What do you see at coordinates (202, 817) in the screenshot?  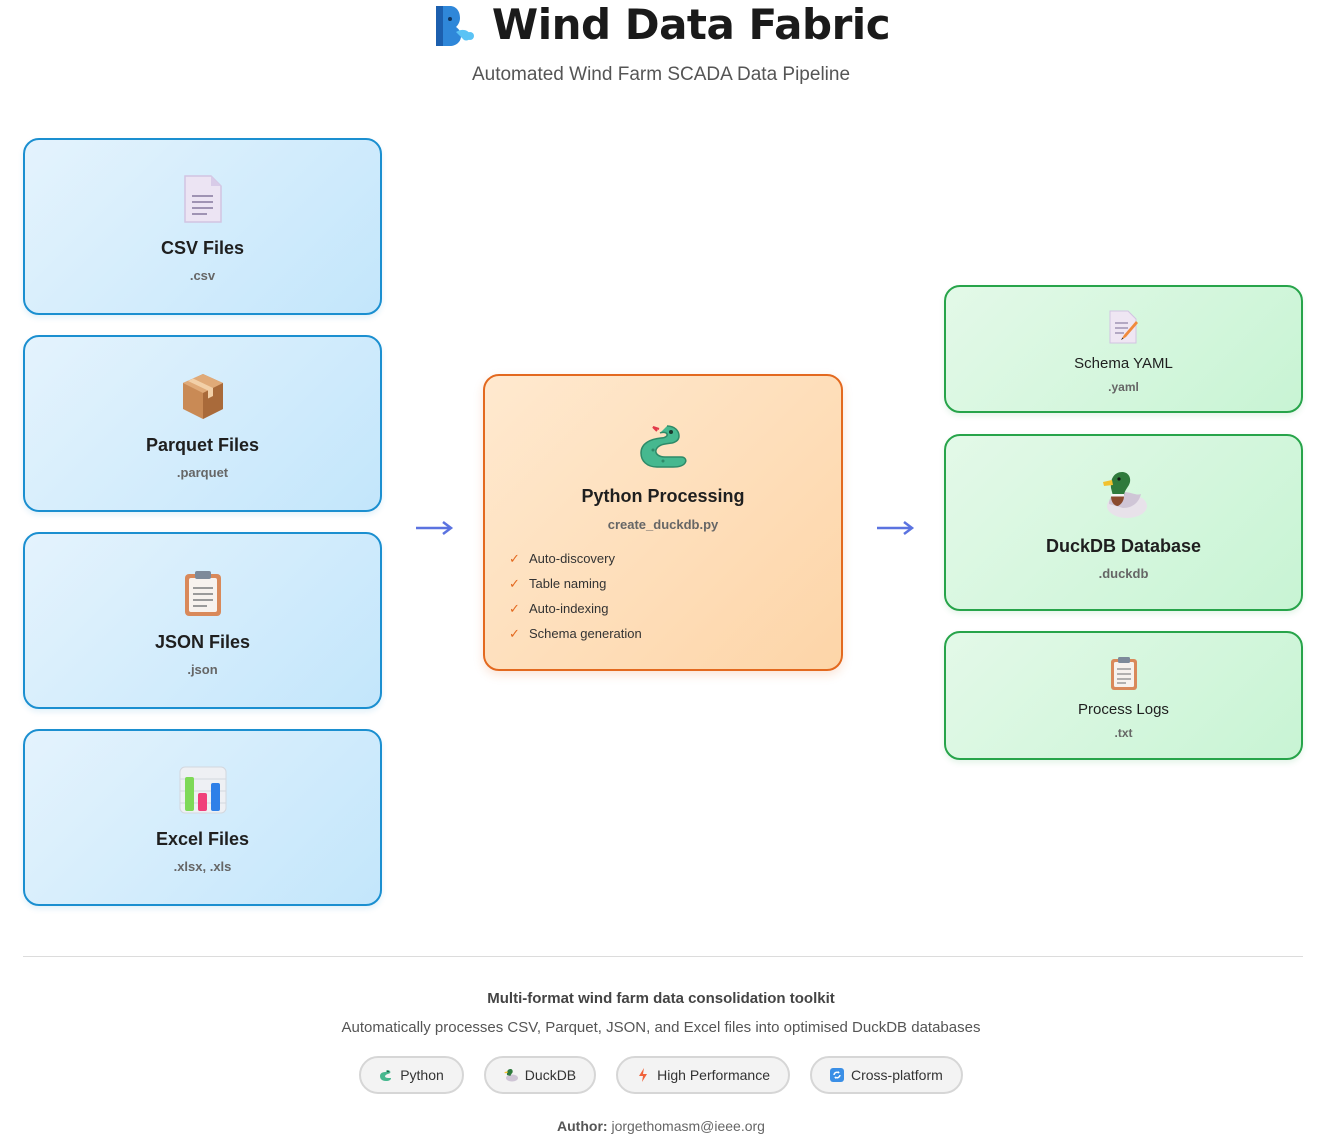 I see `input-card-excel: Excel Files .xlsx, .xls` at bounding box center [202, 817].